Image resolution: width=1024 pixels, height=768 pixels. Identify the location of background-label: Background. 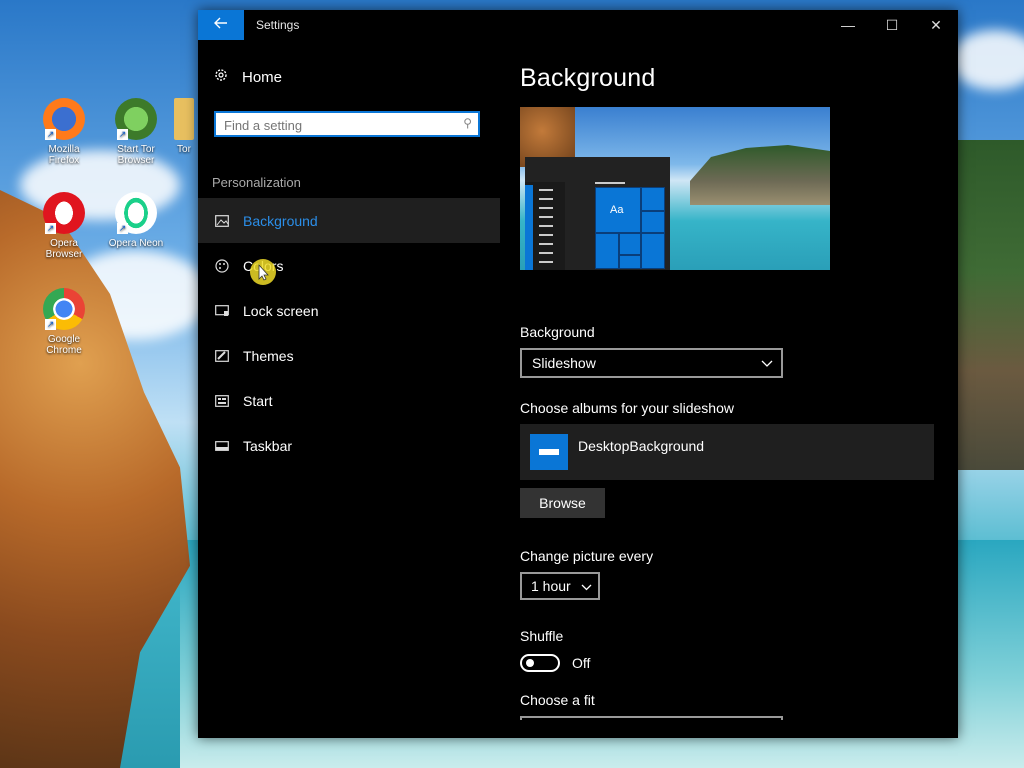
(557, 332).